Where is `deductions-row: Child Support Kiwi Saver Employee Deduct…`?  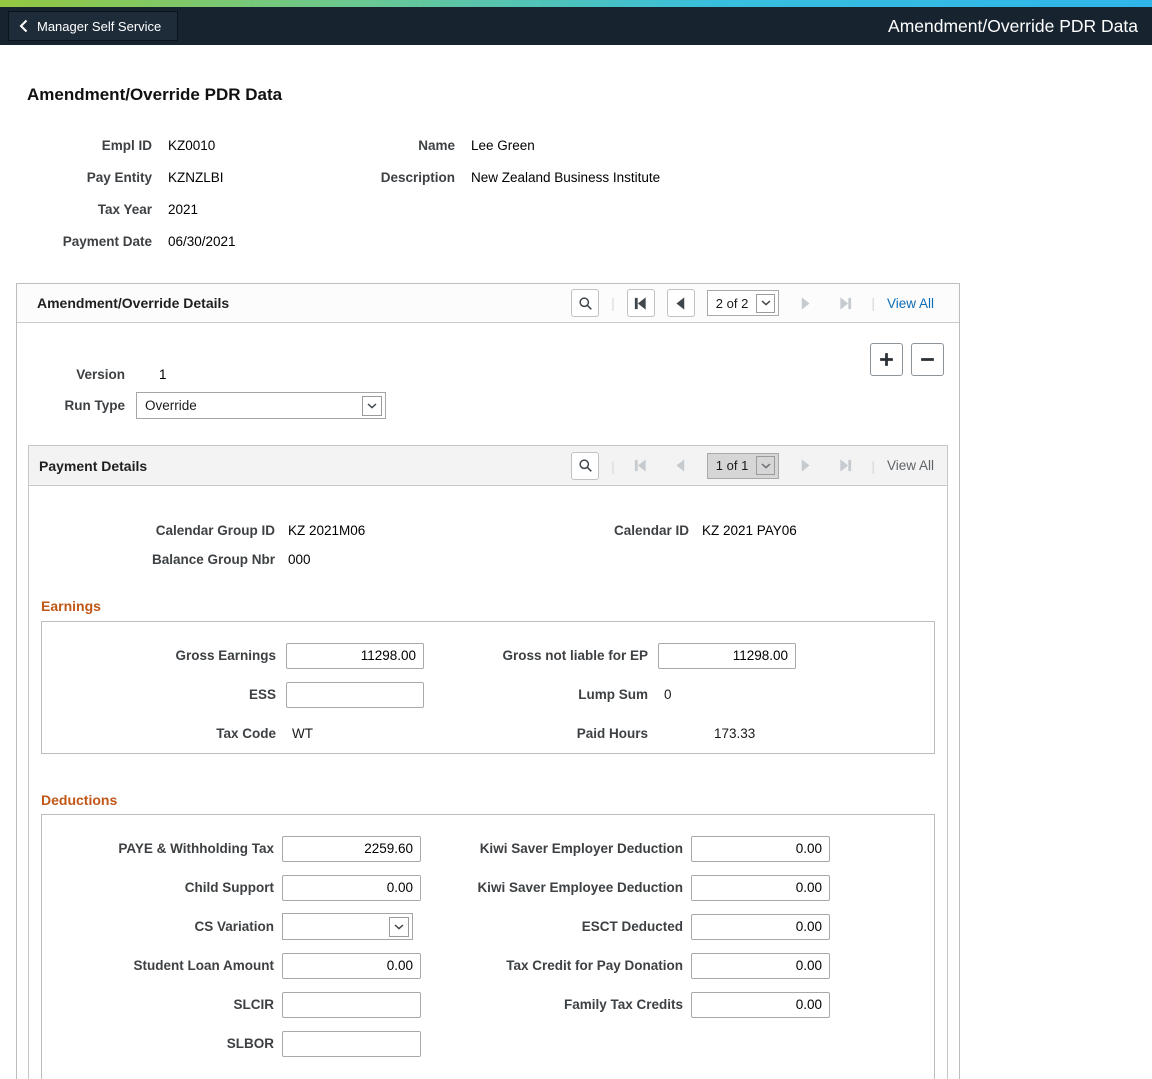 deductions-row: Child Support Kiwi Saver Employee Deduct… is located at coordinates (488, 887).